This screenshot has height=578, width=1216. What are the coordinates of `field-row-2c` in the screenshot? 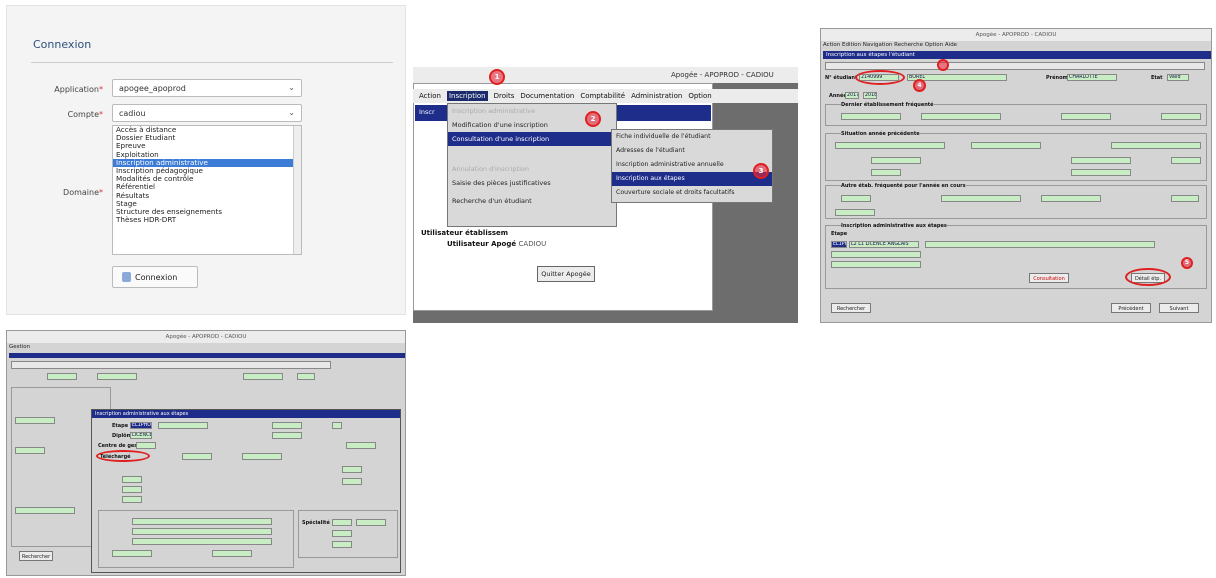 It's located at (1156, 145).